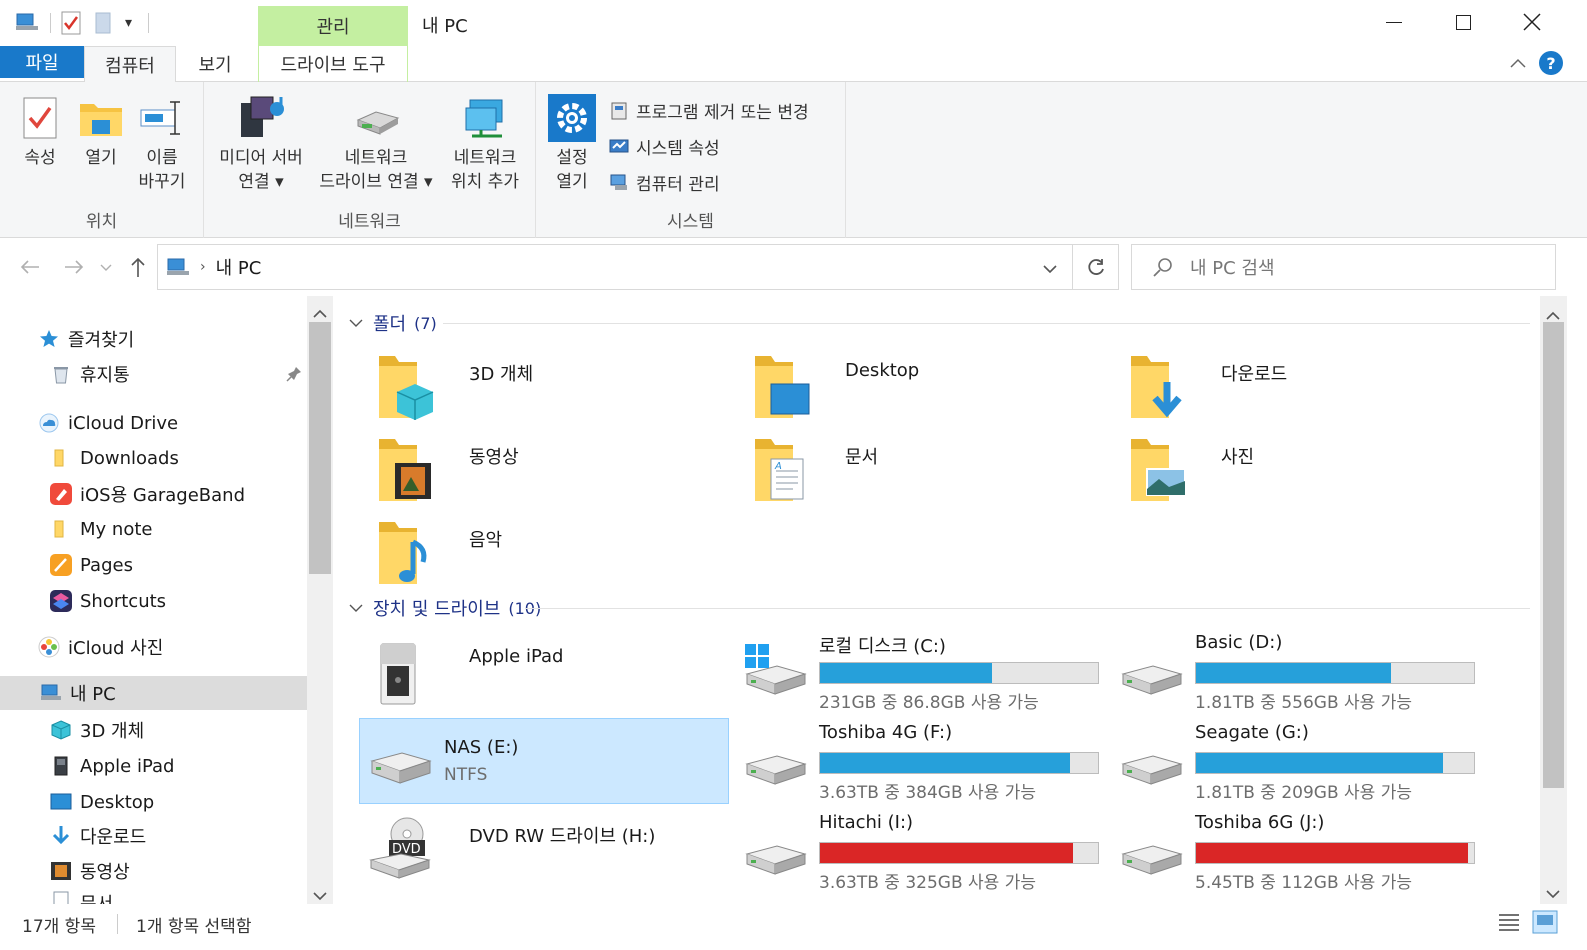 The image size is (1587, 950). Describe the element at coordinates (49, 339) in the screenshot. I see `star-icon` at that location.